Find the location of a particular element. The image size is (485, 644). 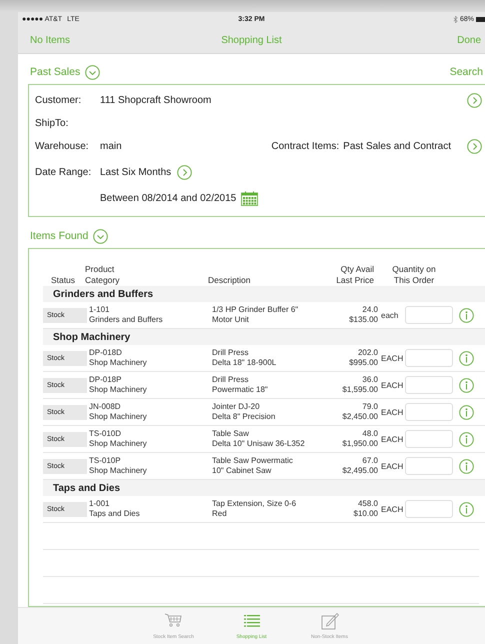

description-text: Delta 8" Precision is located at coordinates (244, 417).